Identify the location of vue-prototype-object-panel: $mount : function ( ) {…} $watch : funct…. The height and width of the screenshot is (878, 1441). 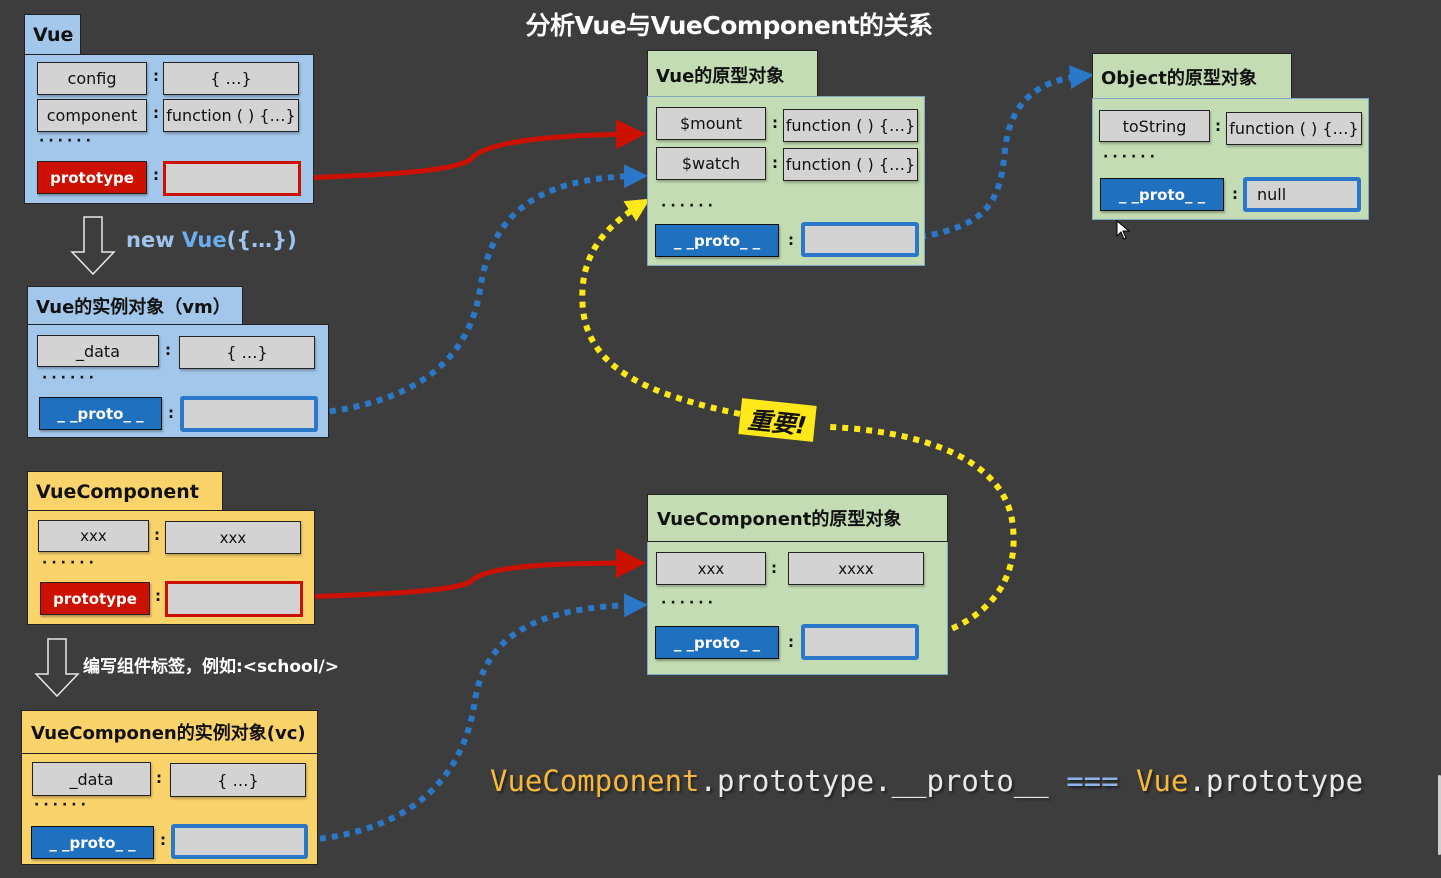
(786, 181).